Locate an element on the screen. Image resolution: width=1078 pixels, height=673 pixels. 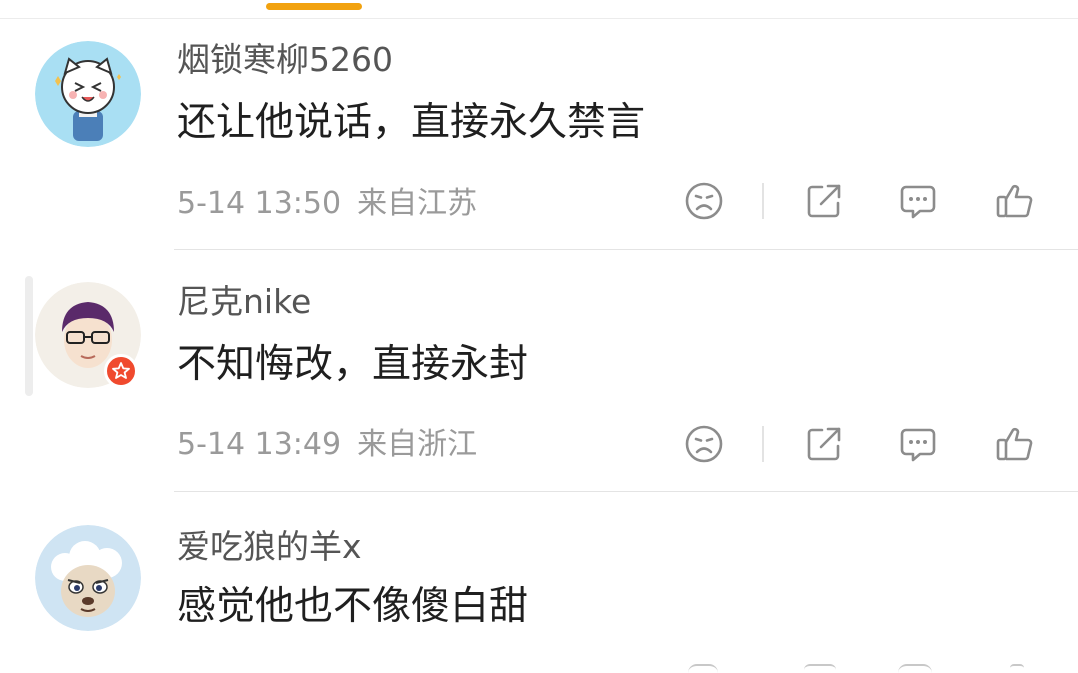
star-icon is located at coordinates (121, 370).